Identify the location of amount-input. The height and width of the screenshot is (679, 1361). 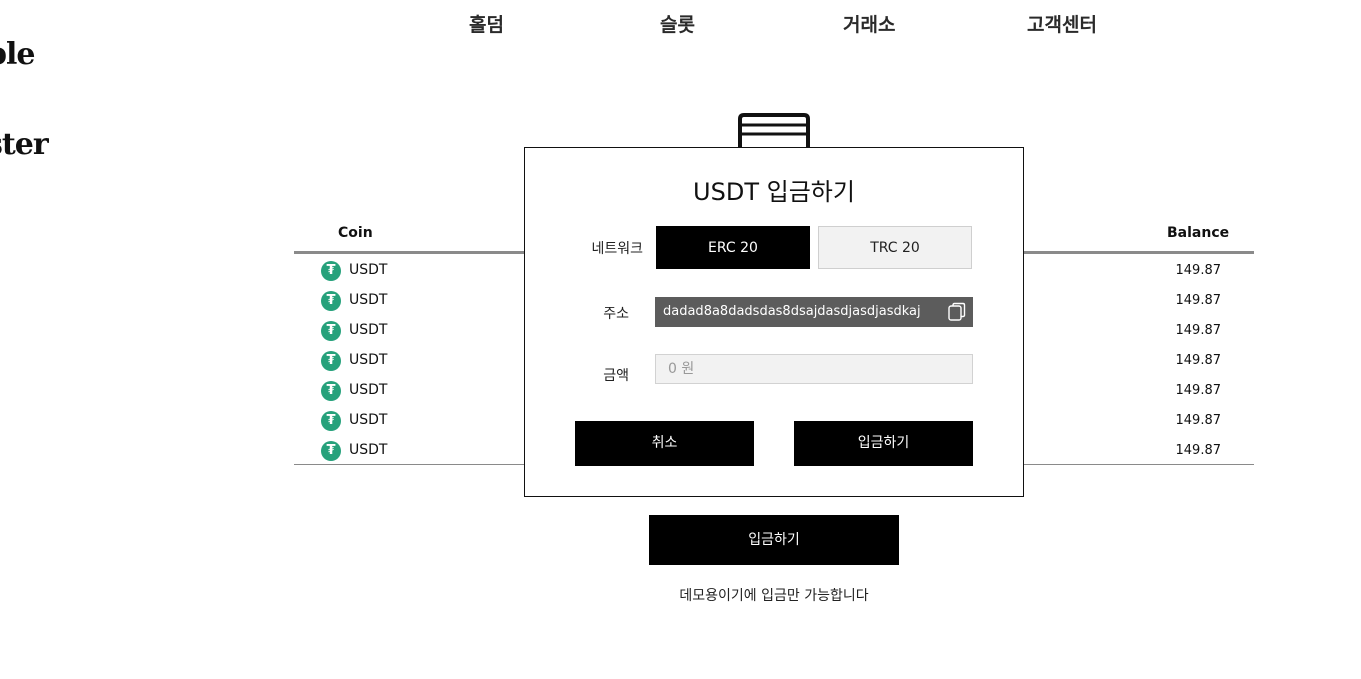
(814, 369).